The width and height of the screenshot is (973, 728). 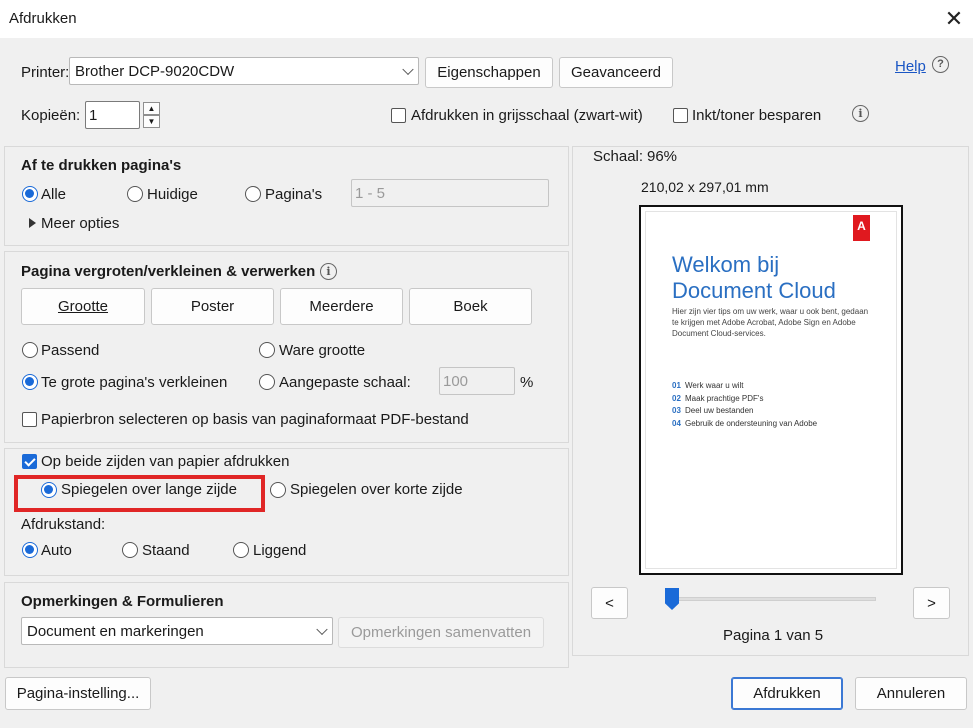 I want to click on properties-button: Eigenschappen, so click(x=489, y=72).